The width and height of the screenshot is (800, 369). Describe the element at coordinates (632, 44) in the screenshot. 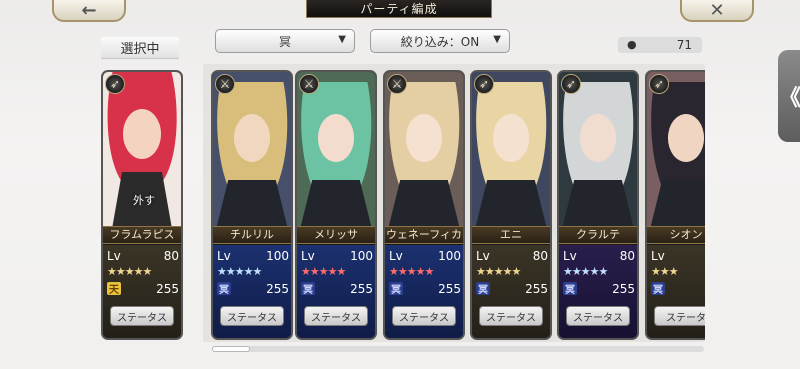

I see `person-icon: ●` at that location.